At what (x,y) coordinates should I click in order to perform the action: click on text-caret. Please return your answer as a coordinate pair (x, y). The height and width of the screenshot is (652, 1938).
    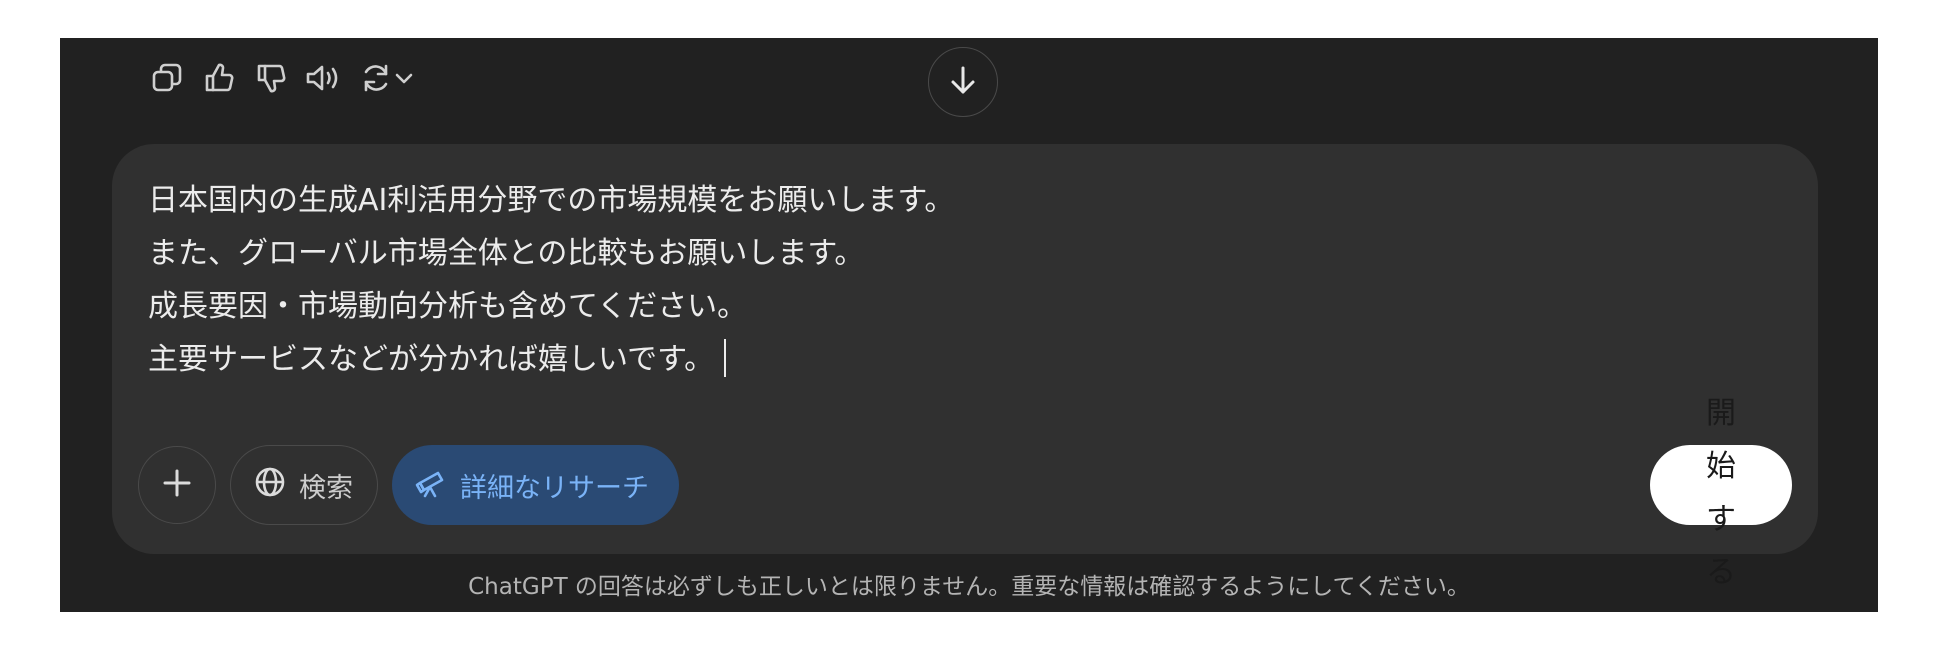
    Looking at the image, I should click on (725, 358).